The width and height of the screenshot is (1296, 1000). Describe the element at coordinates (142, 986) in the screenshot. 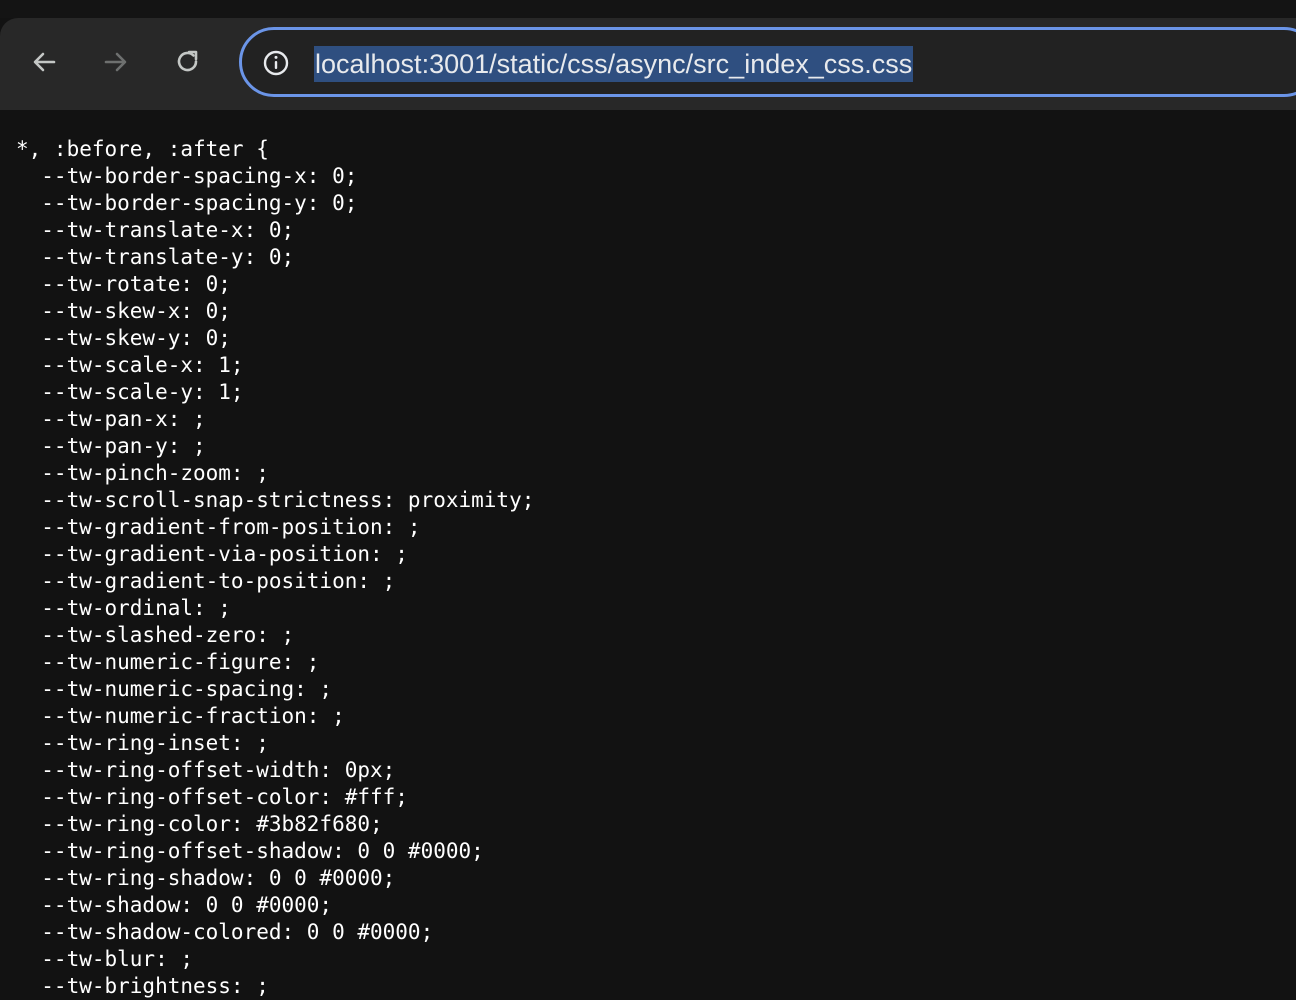

I see `code-line: --tw-brightness: ;` at that location.